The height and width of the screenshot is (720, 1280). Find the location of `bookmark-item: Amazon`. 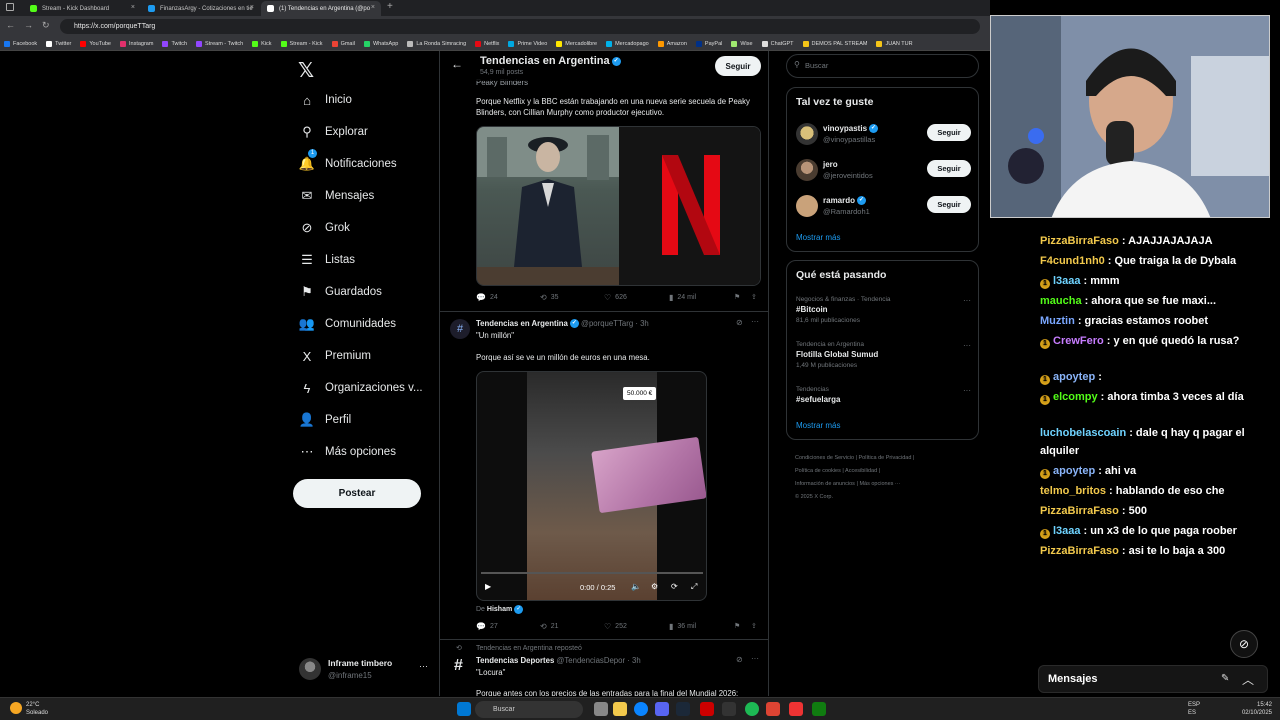

bookmark-item: Amazon is located at coordinates (672, 43).